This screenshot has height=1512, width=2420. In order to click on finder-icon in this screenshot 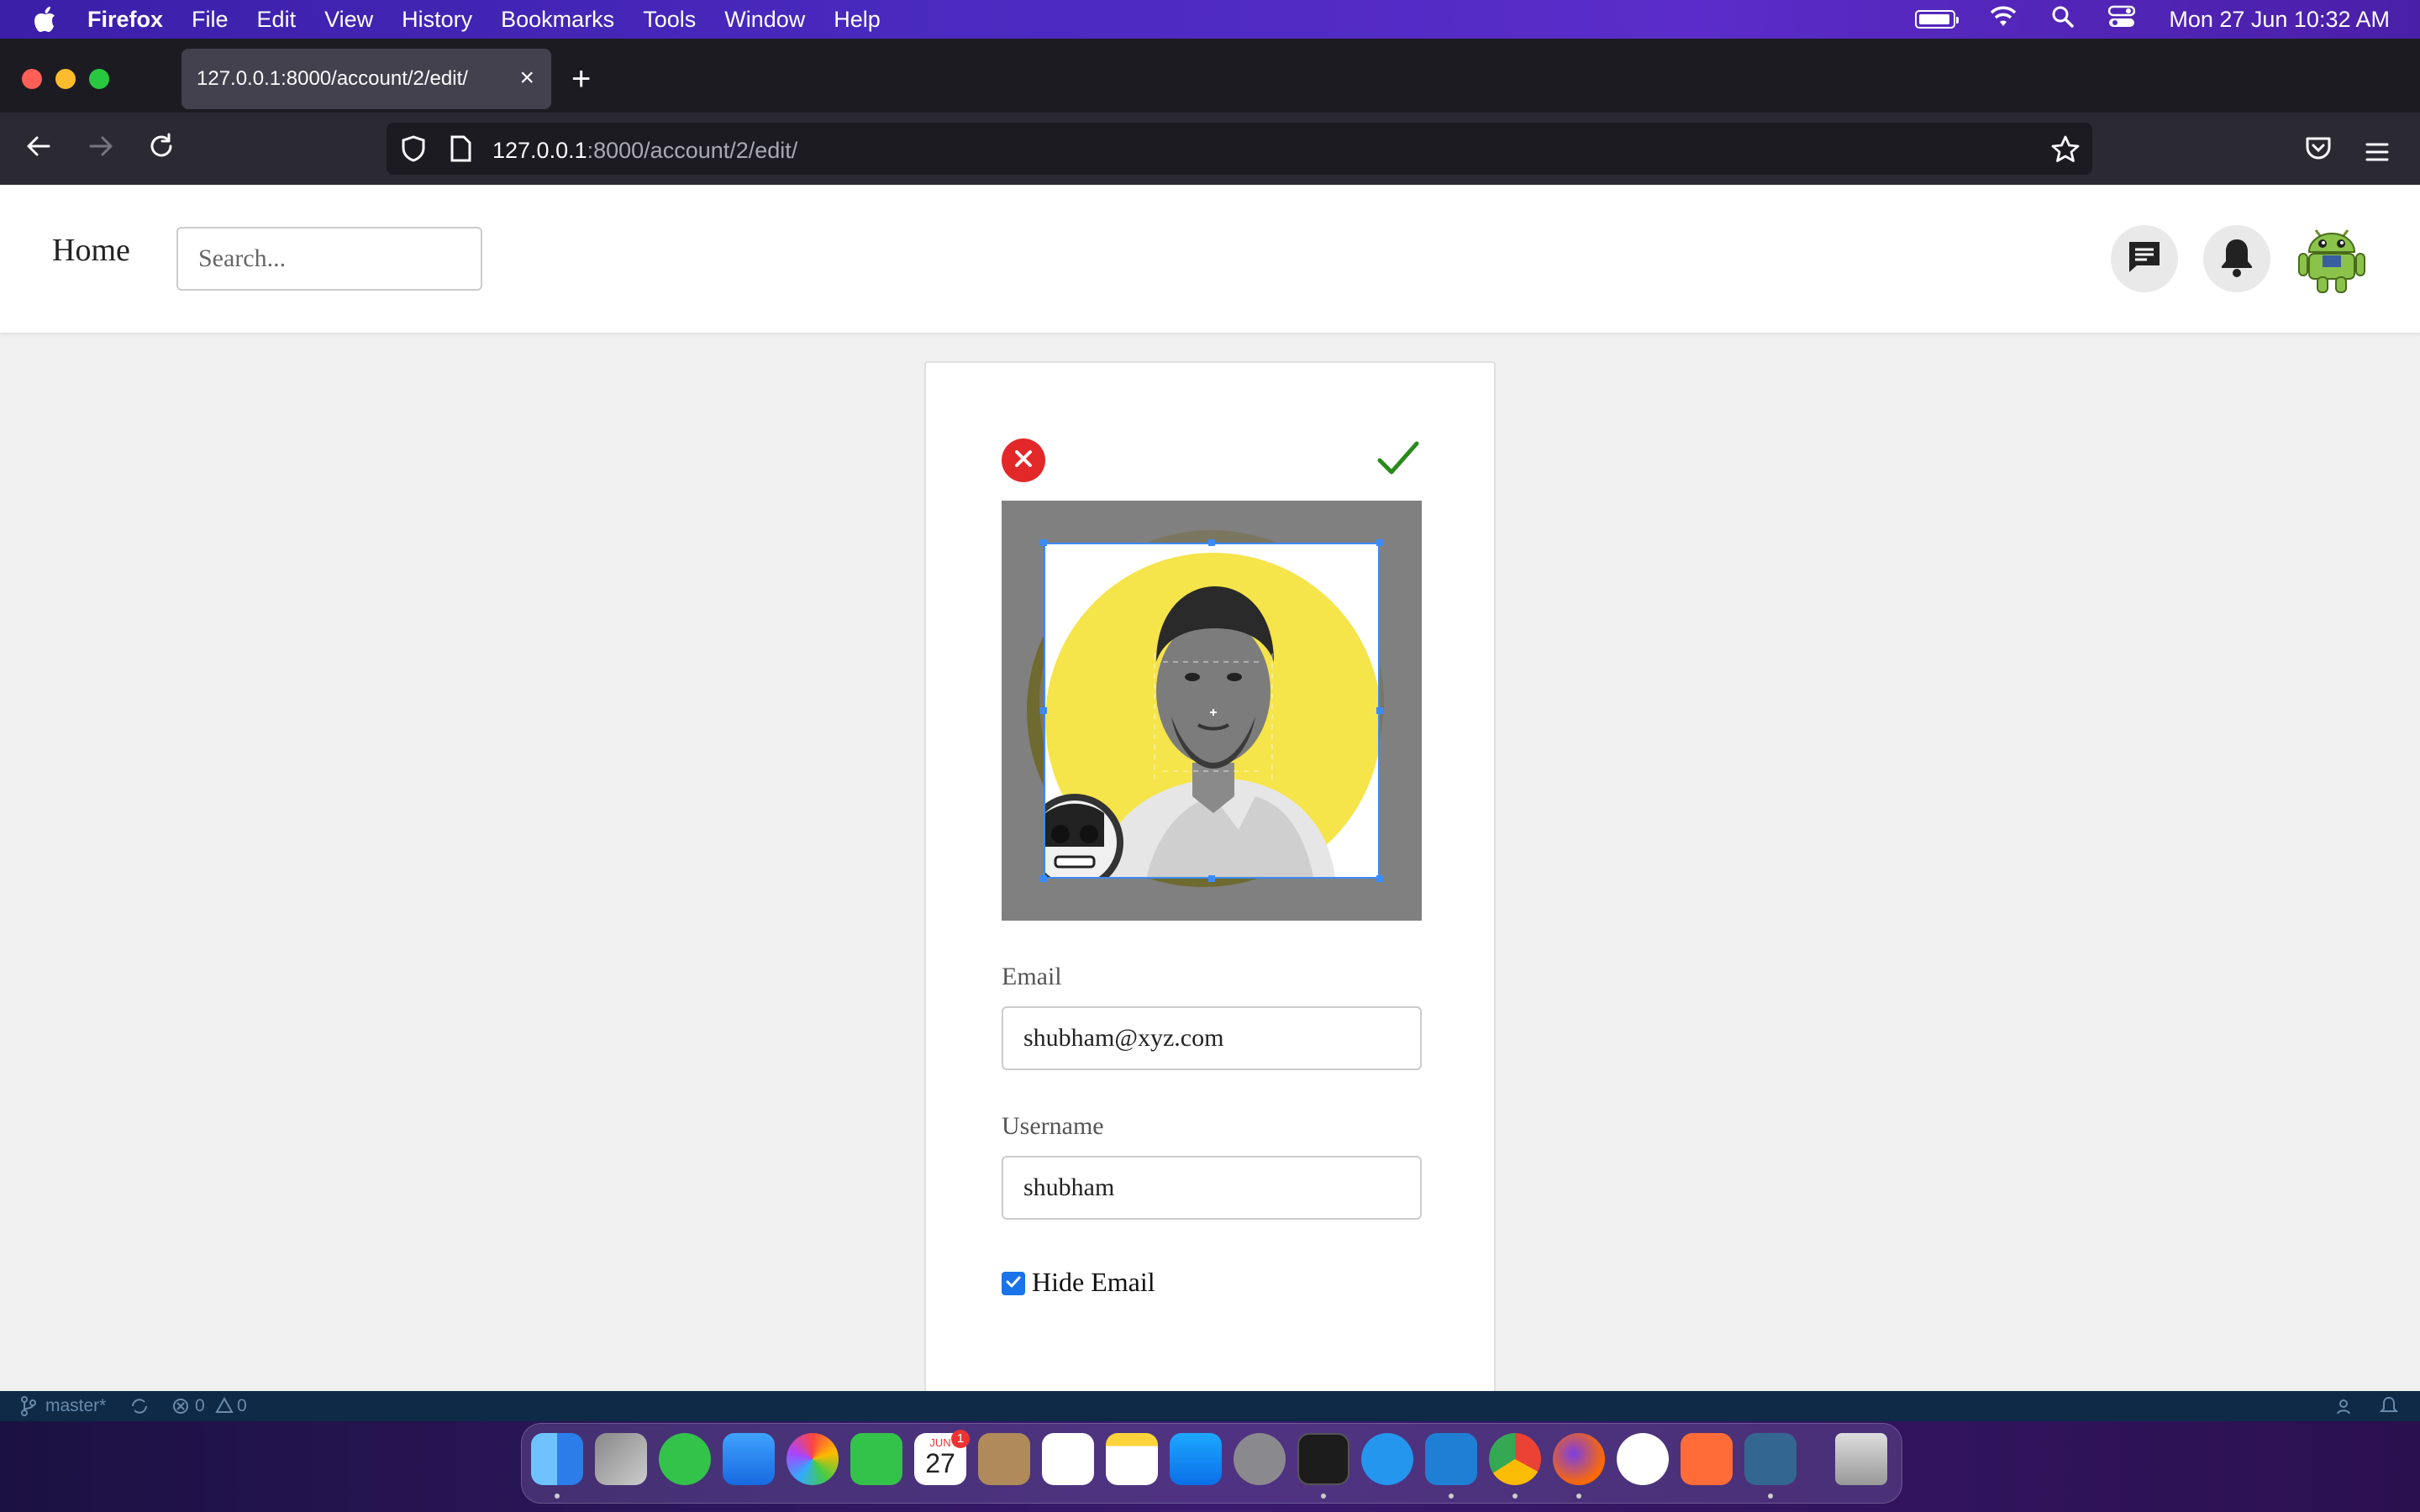, I will do `click(557, 1459)`.